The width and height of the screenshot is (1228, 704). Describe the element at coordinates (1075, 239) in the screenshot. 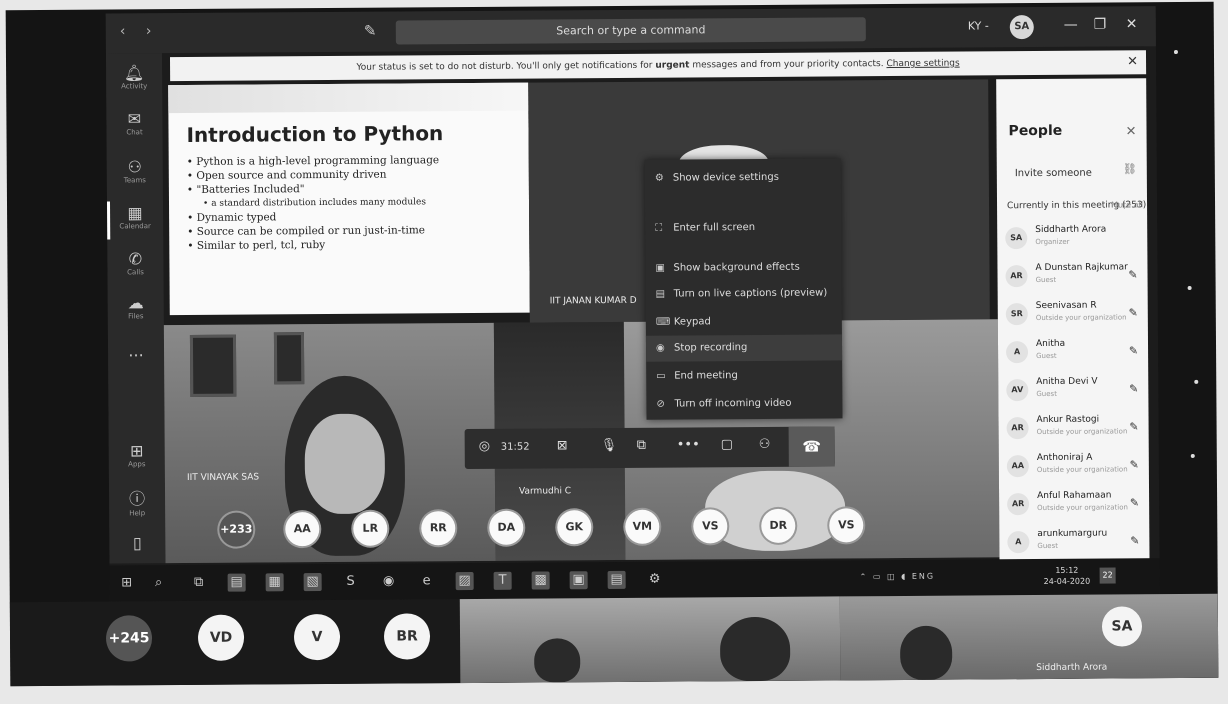

I see `participant-row: SA Siddharth Arora Organizer` at that location.